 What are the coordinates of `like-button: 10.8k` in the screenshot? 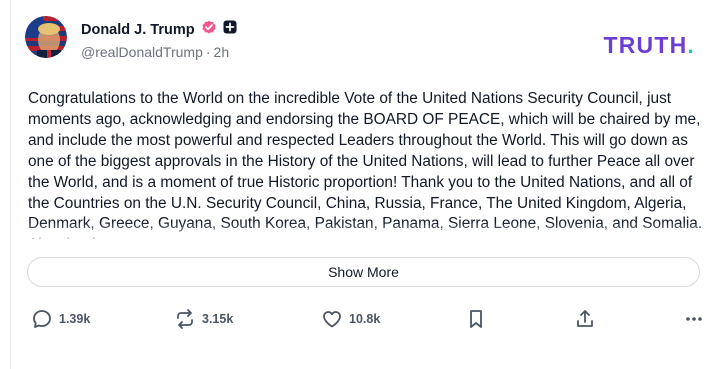 It's located at (350, 319).